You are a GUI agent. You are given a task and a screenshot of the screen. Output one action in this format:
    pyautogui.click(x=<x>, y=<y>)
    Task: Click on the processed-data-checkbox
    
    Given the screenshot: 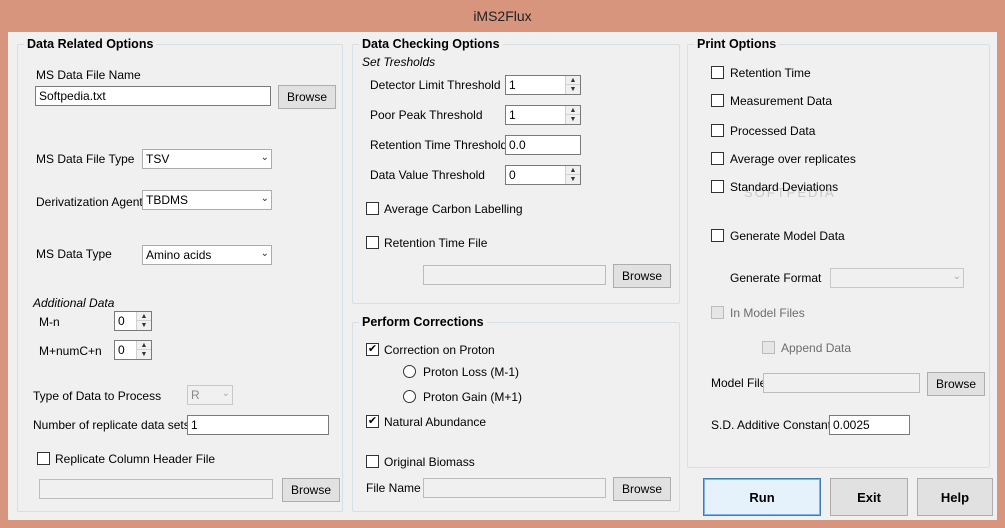 What is the action you would take?
    pyautogui.click(x=717, y=130)
    